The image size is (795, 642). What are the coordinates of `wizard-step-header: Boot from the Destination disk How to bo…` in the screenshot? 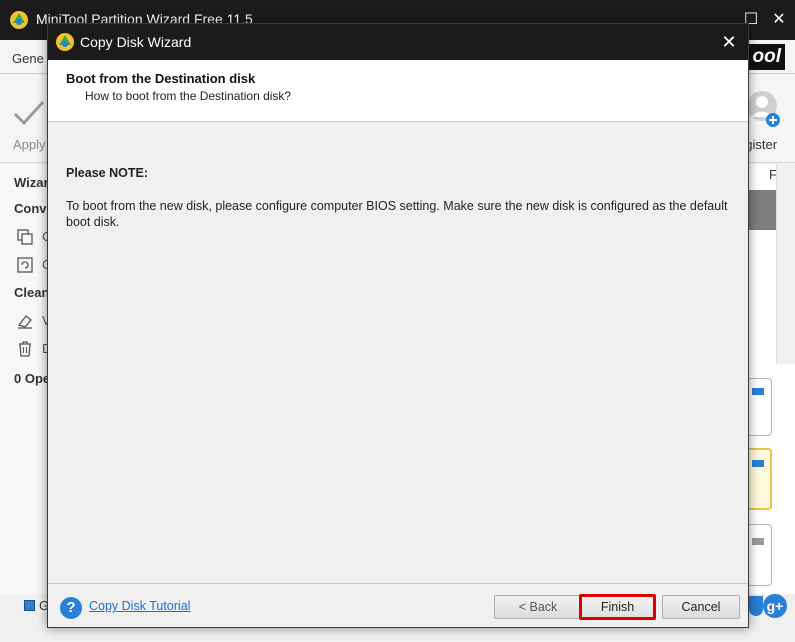 It's located at (398, 91).